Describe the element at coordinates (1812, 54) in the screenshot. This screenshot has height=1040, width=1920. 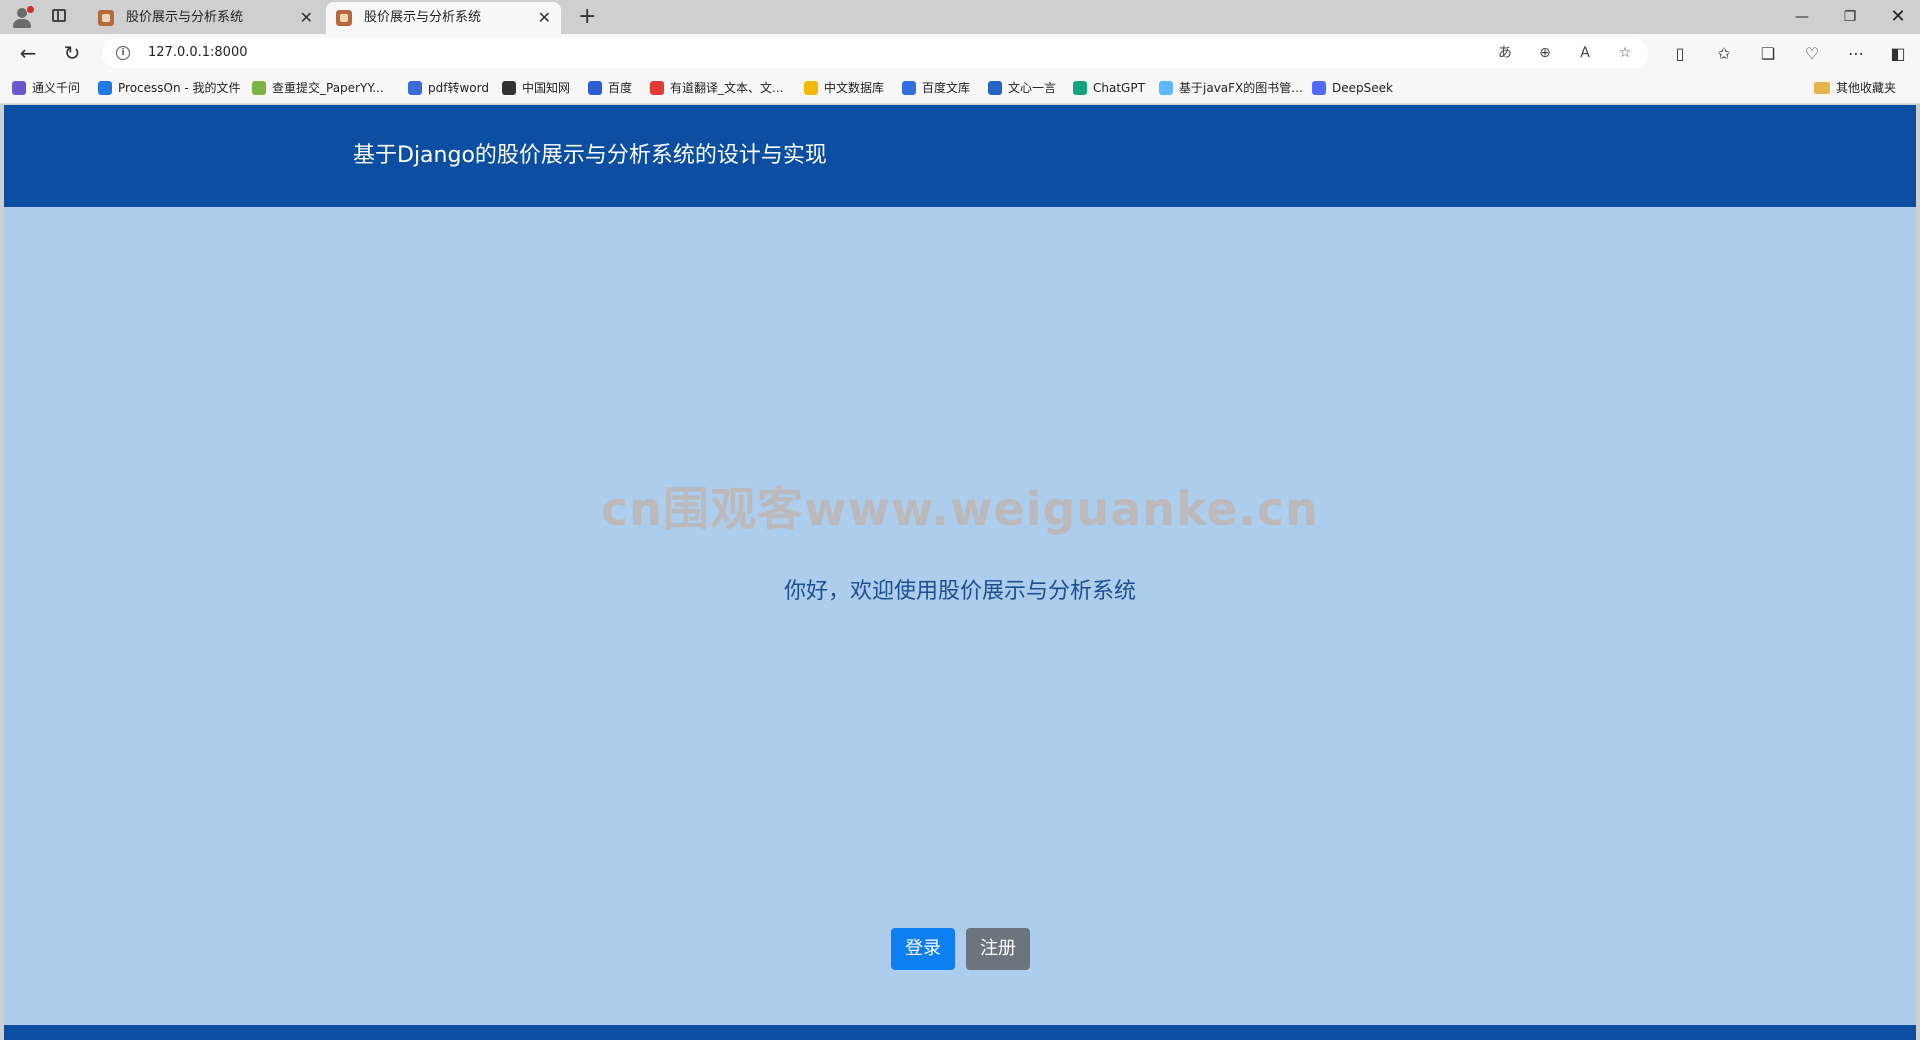
I see `browser-essentials-icon: ♡` at that location.